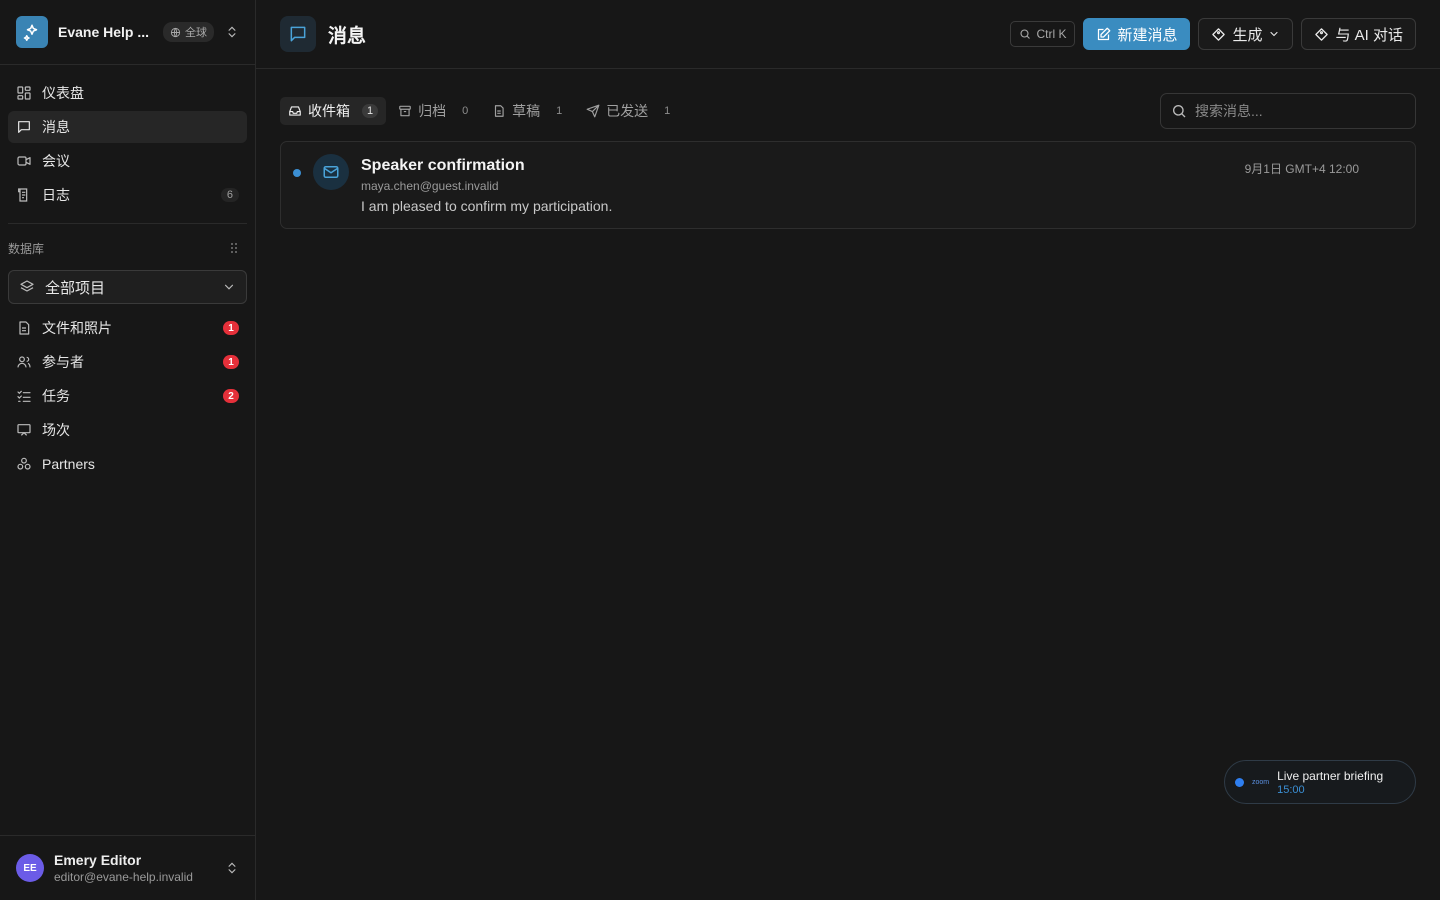  What do you see at coordinates (24, 396) in the screenshot?
I see `tasks-icon` at bounding box center [24, 396].